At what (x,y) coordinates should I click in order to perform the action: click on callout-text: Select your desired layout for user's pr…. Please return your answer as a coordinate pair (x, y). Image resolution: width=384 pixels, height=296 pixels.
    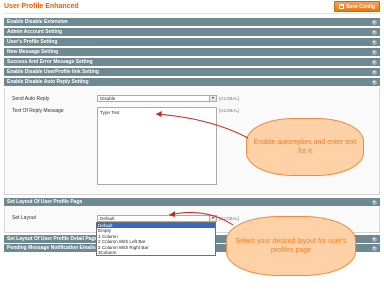
    Looking at the image, I should click on (291, 246).